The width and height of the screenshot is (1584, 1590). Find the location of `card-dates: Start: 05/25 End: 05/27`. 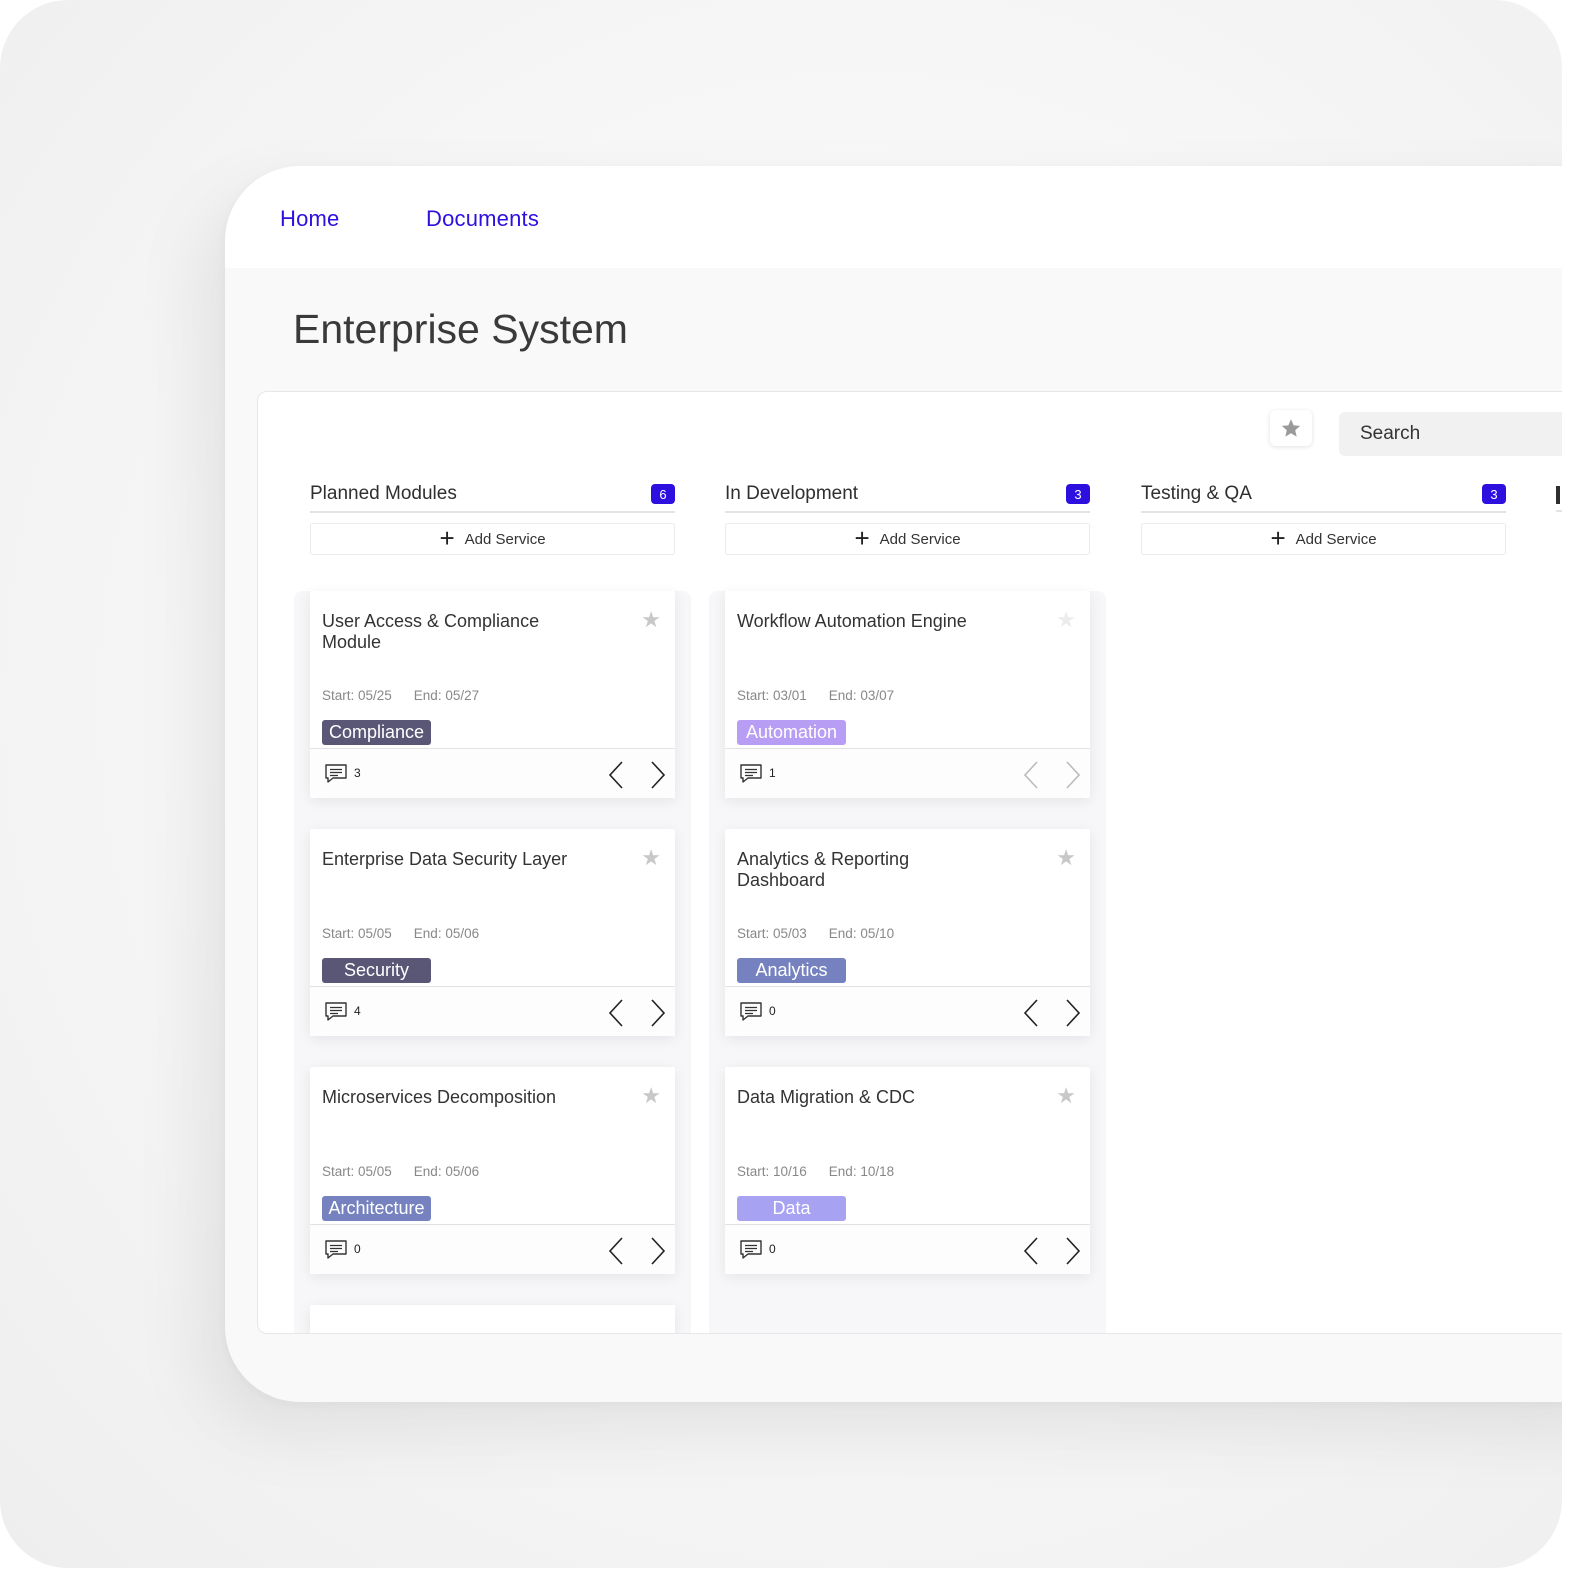

card-dates: Start: 05/25 End: 05/27 is located at coordinates (411, 695).